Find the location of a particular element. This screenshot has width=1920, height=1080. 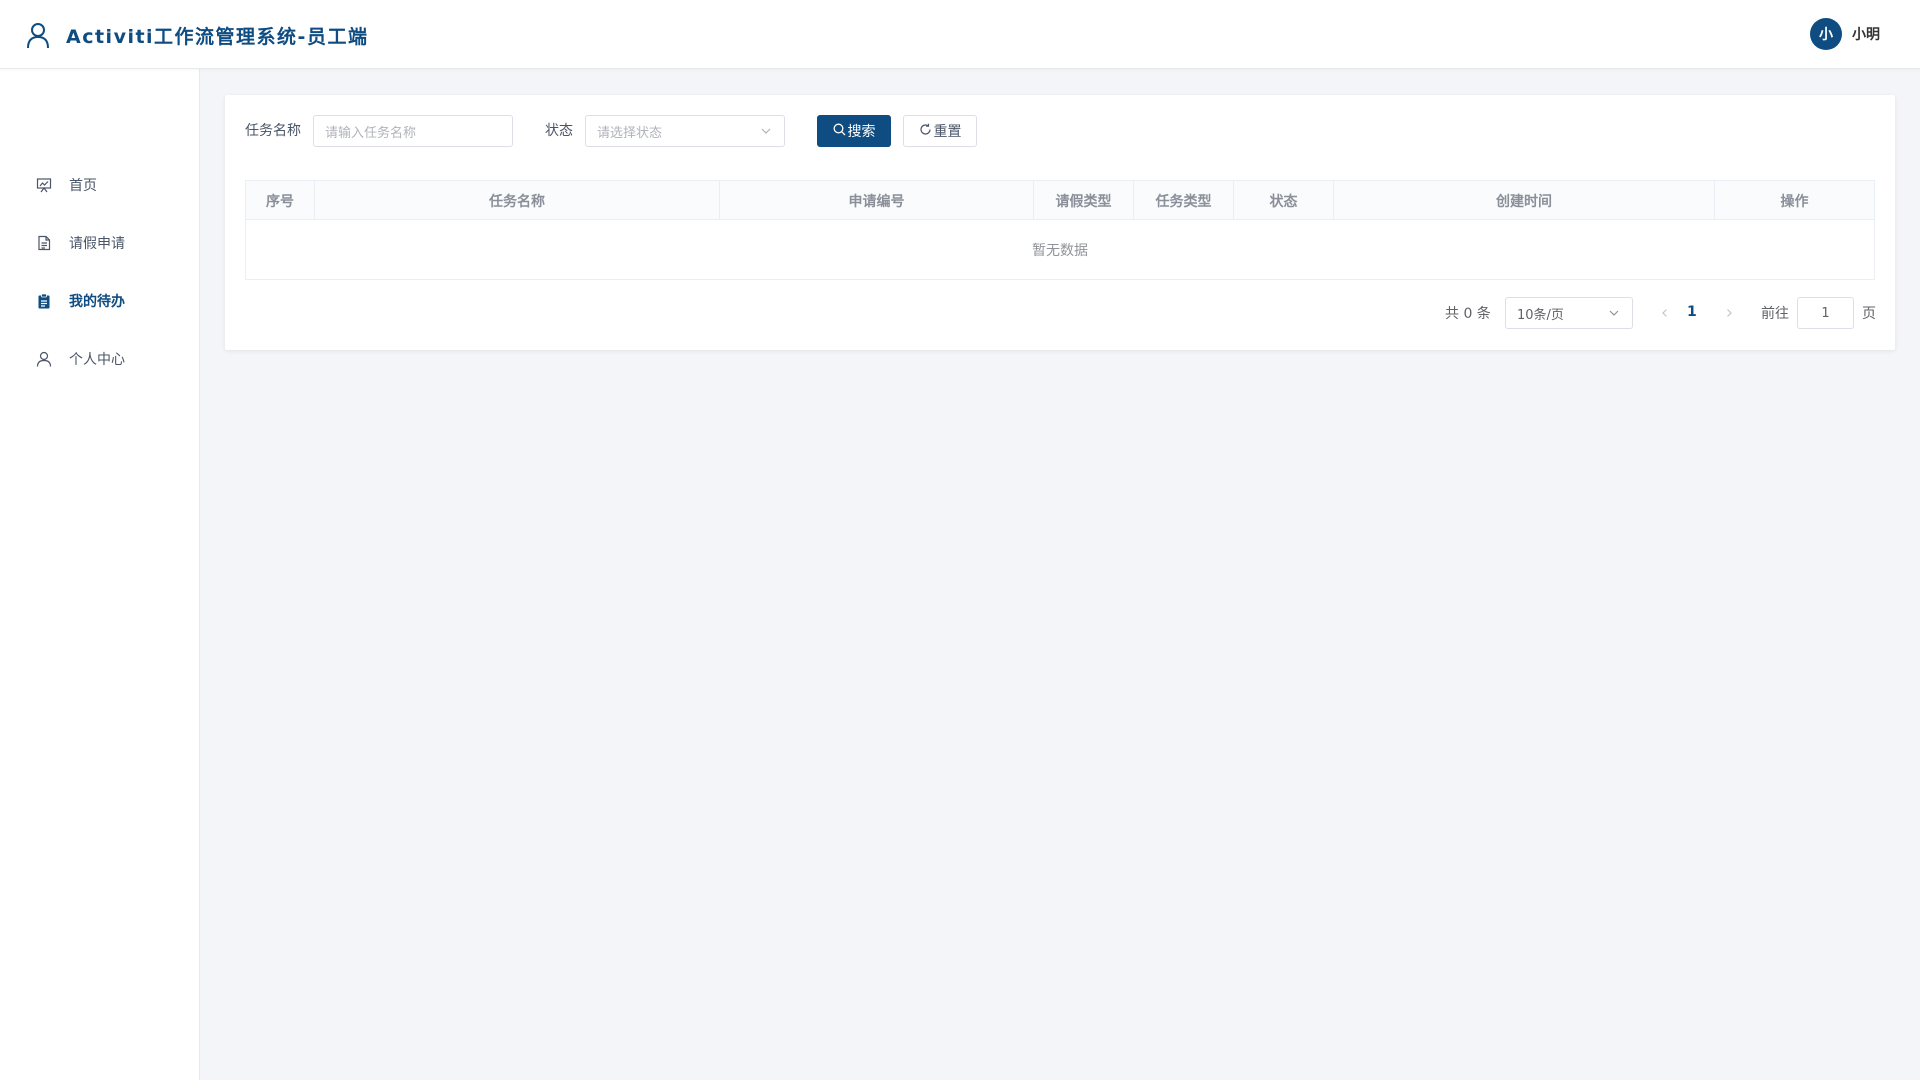

column-header-created-time: 创建时间 is located at coordinates (1524, 200).